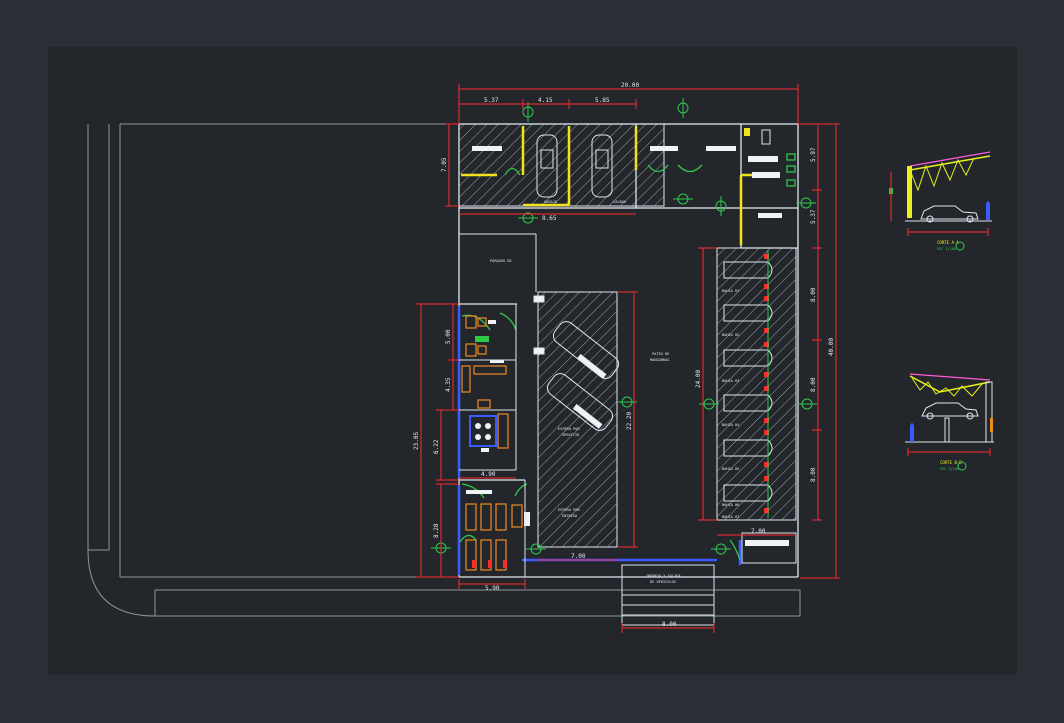 Image resolution: width=1064 pixels, height=723 pixels. I want to click on dim-bottom-stall: 7.00, so click(758, 531).